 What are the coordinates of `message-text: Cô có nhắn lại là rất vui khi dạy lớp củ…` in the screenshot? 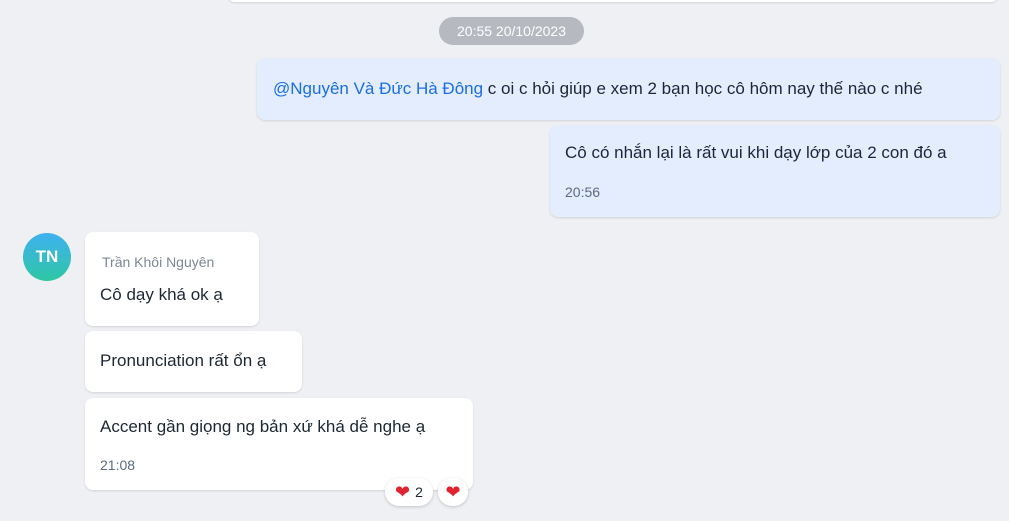 It's located at (756, 152).